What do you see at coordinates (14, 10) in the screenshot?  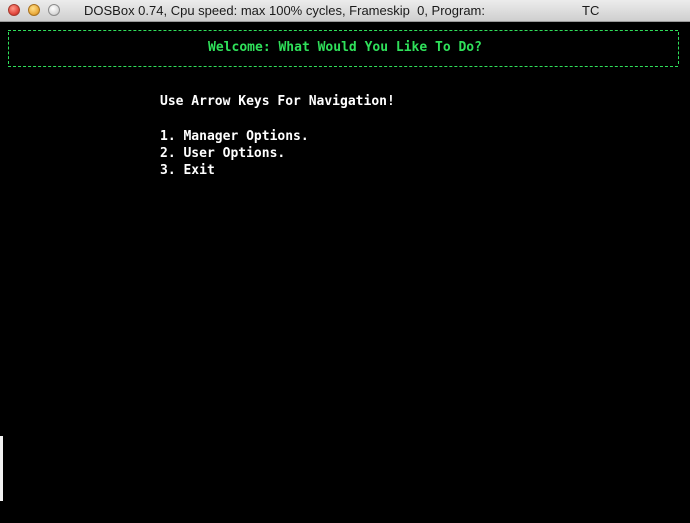 I see `close-icon` at bounding box center [14, 10].